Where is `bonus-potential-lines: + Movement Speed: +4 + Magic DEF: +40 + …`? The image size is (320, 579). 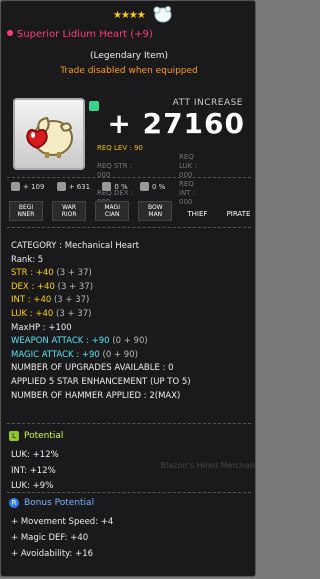
bonus-potential-lines: + Movement Speed: +4 + Magic DEF: +40 + … is located at coordinates (62, 538).